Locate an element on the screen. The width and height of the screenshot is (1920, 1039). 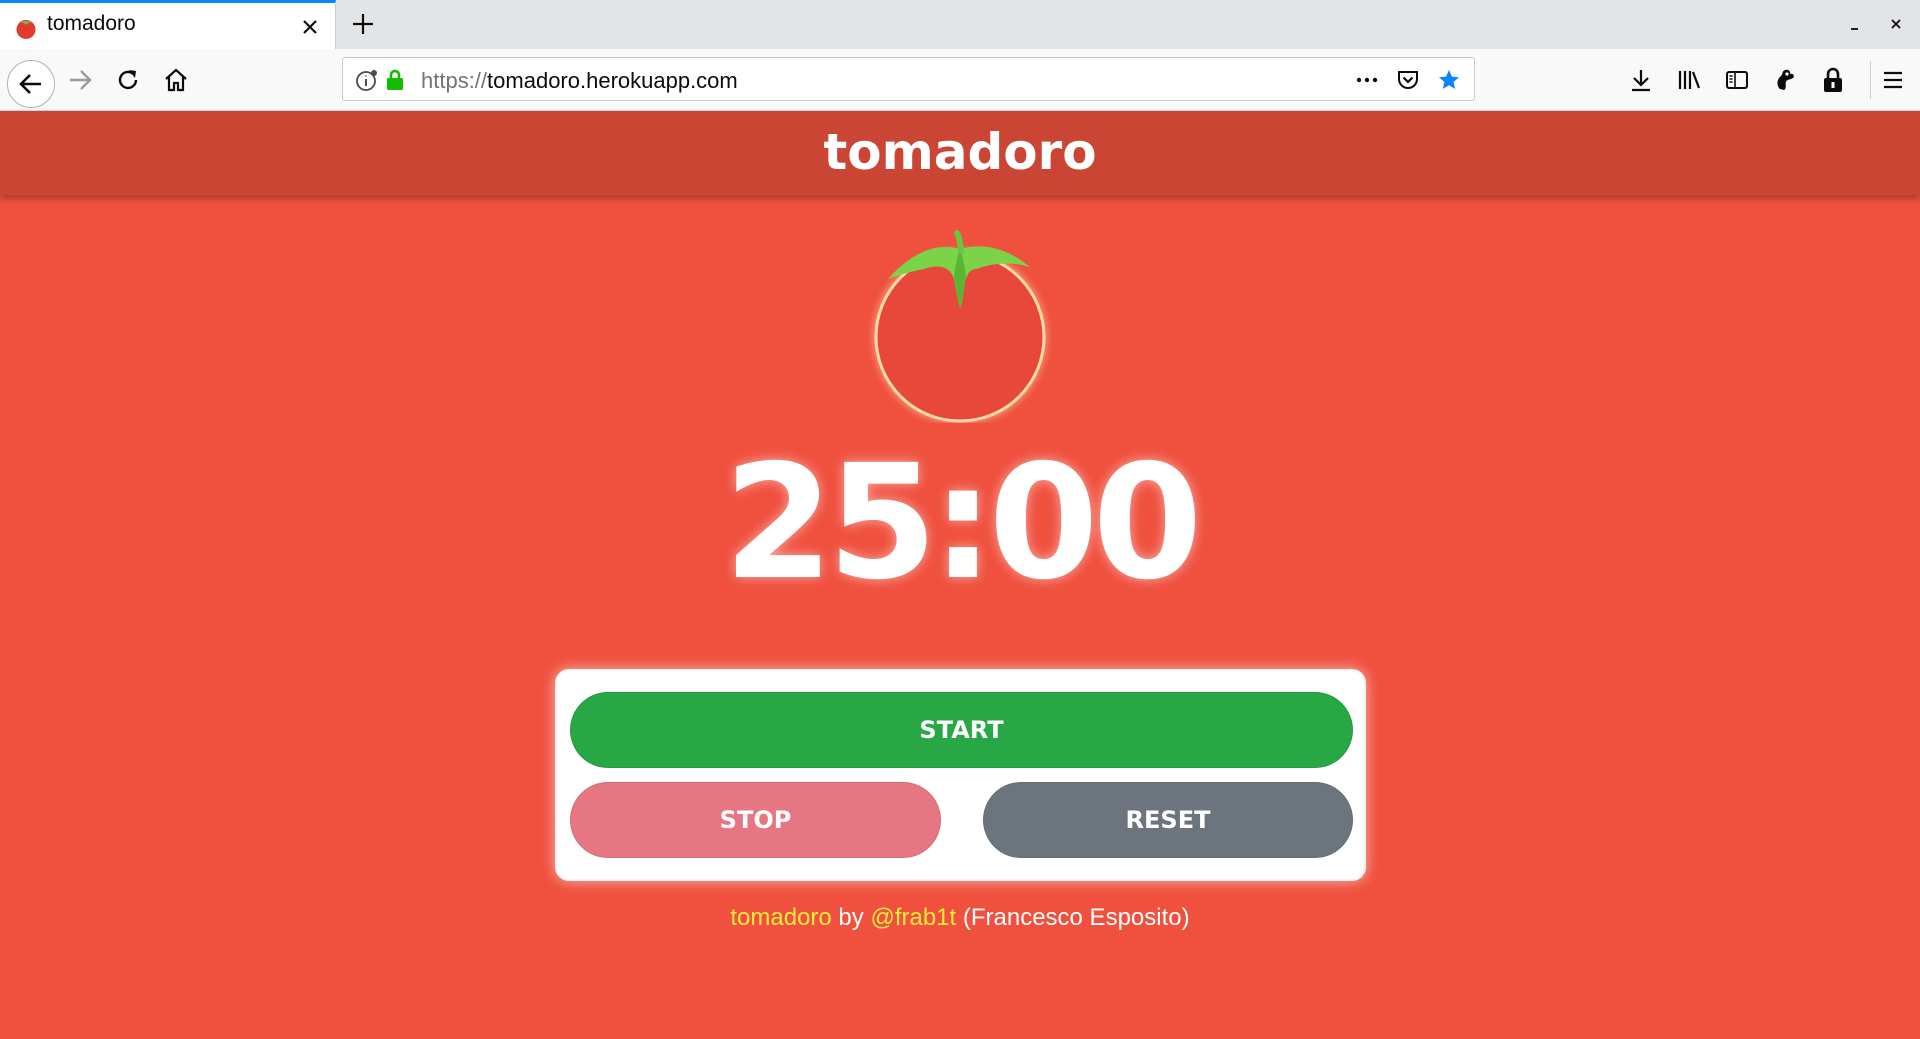
forward-arrow-icon is located at coordinates (81, 80).